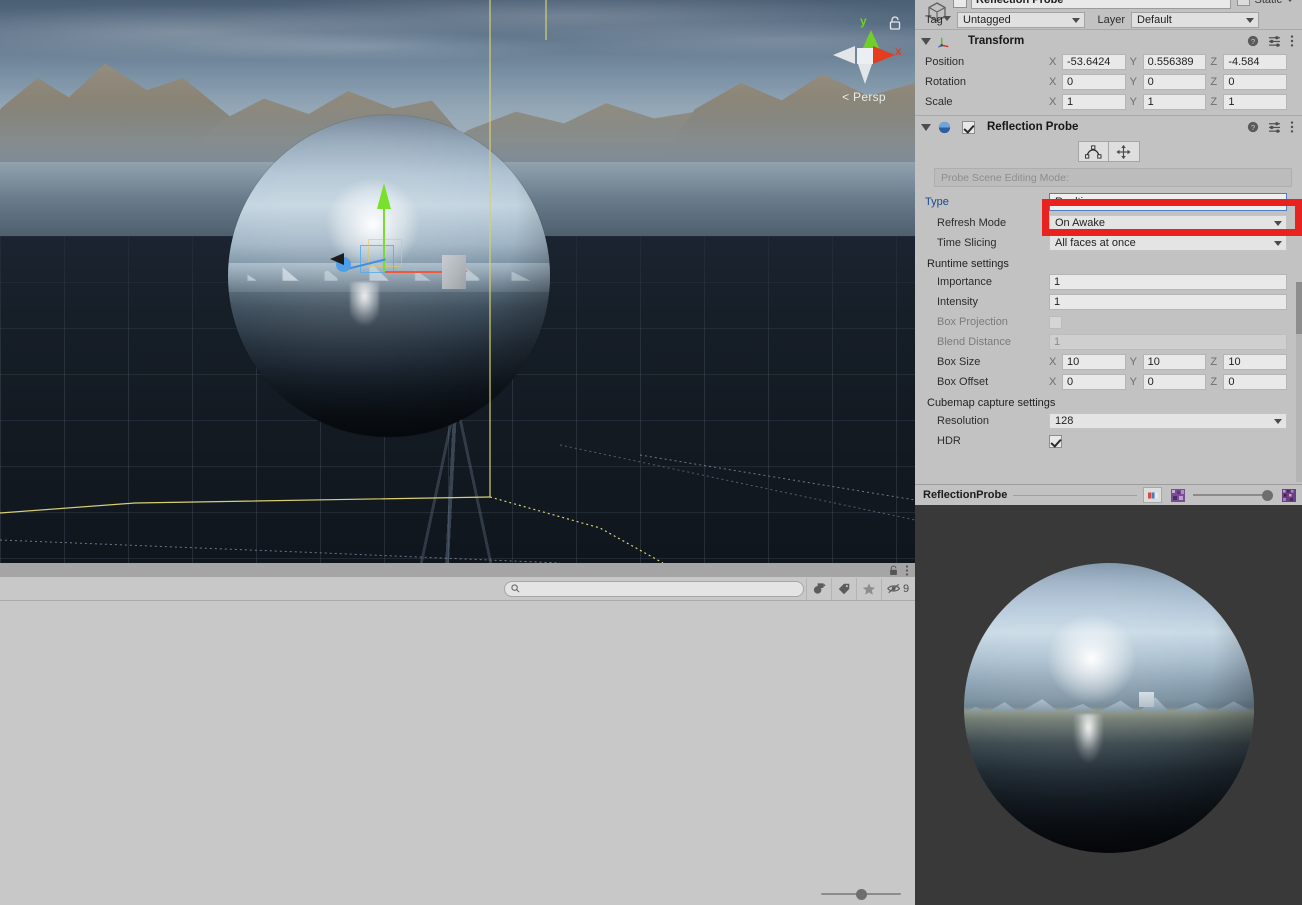 The height and width of the screenshot is (905, 1302). I want to click on zoom-slider, so click(861, 894).